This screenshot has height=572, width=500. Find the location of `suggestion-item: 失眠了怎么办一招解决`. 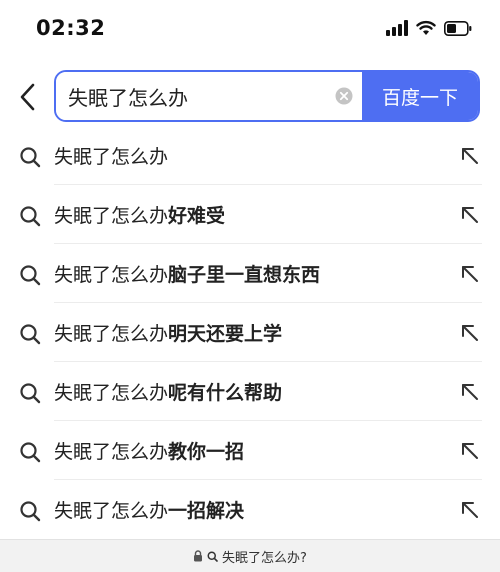

suggestion-item: 失眠了怎么办一招解决 is located at coordinates (250, 509).